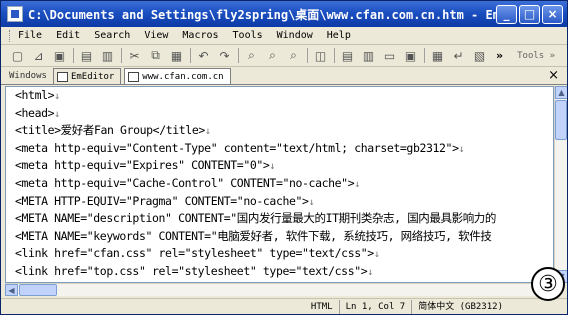 The height and width of the screenshot is (315, 568). I want to click on save-icon: ▣, so click(59, 55).